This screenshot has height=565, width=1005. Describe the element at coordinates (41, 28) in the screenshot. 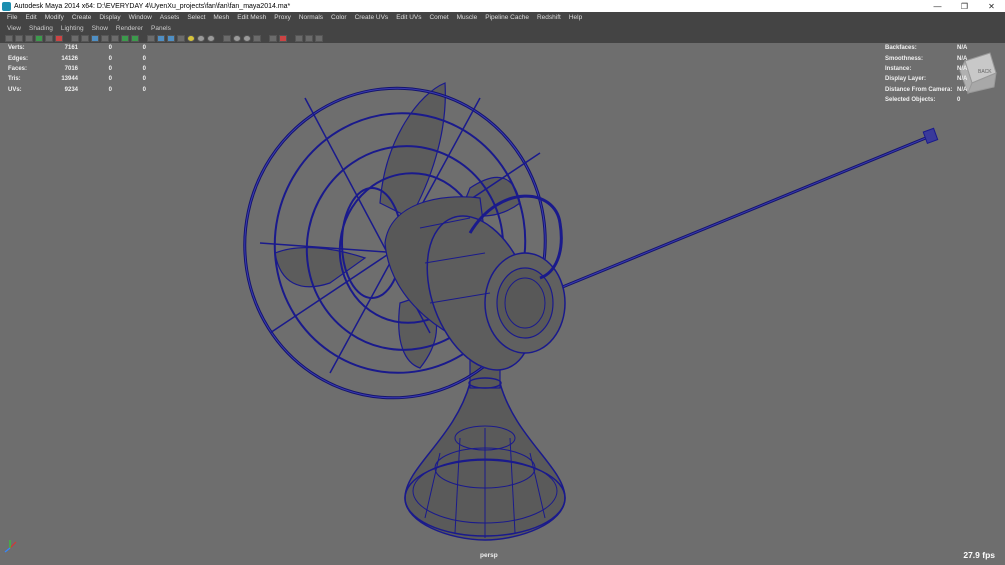

I see `panel-menu-shading: Shading` at that location.